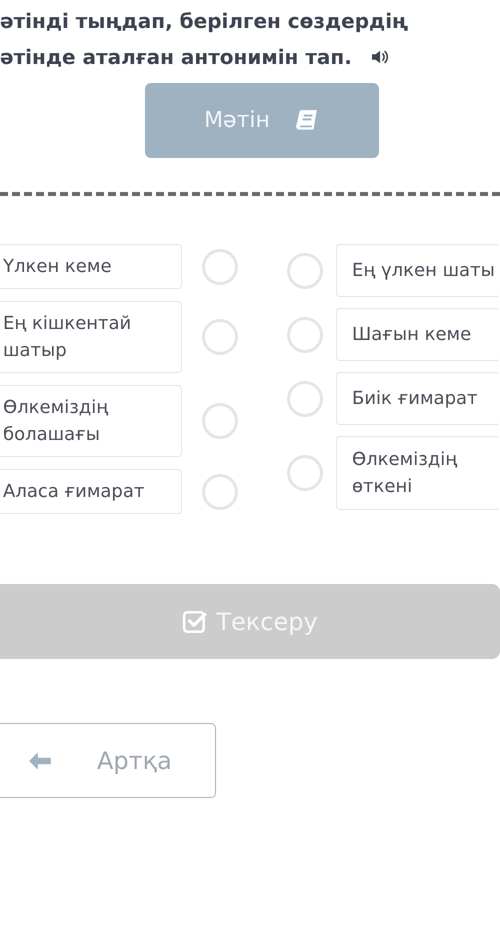  I want to click on answer-option: Үлкен кеме, so click(91, 266).